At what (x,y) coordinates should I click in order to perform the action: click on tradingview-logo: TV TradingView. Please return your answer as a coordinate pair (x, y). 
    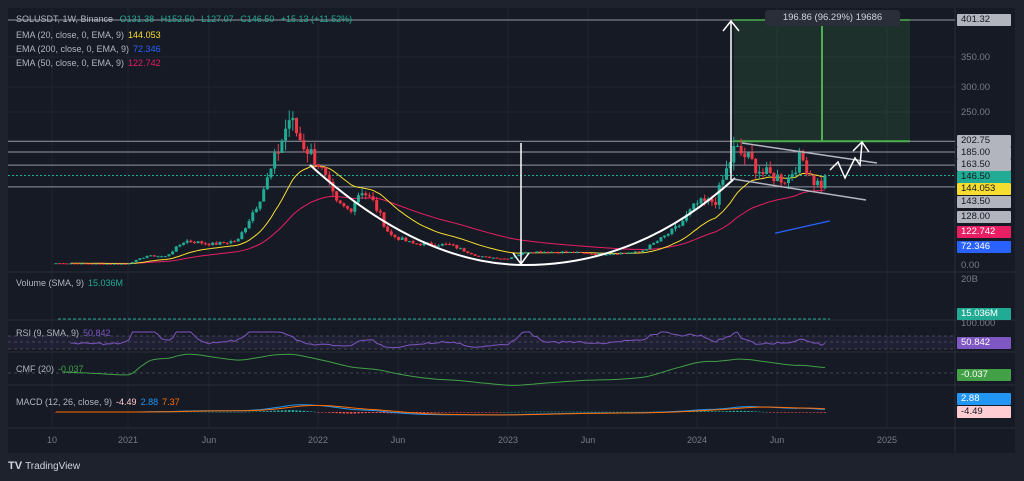
    Looking at the image, I should click on (44, 466).